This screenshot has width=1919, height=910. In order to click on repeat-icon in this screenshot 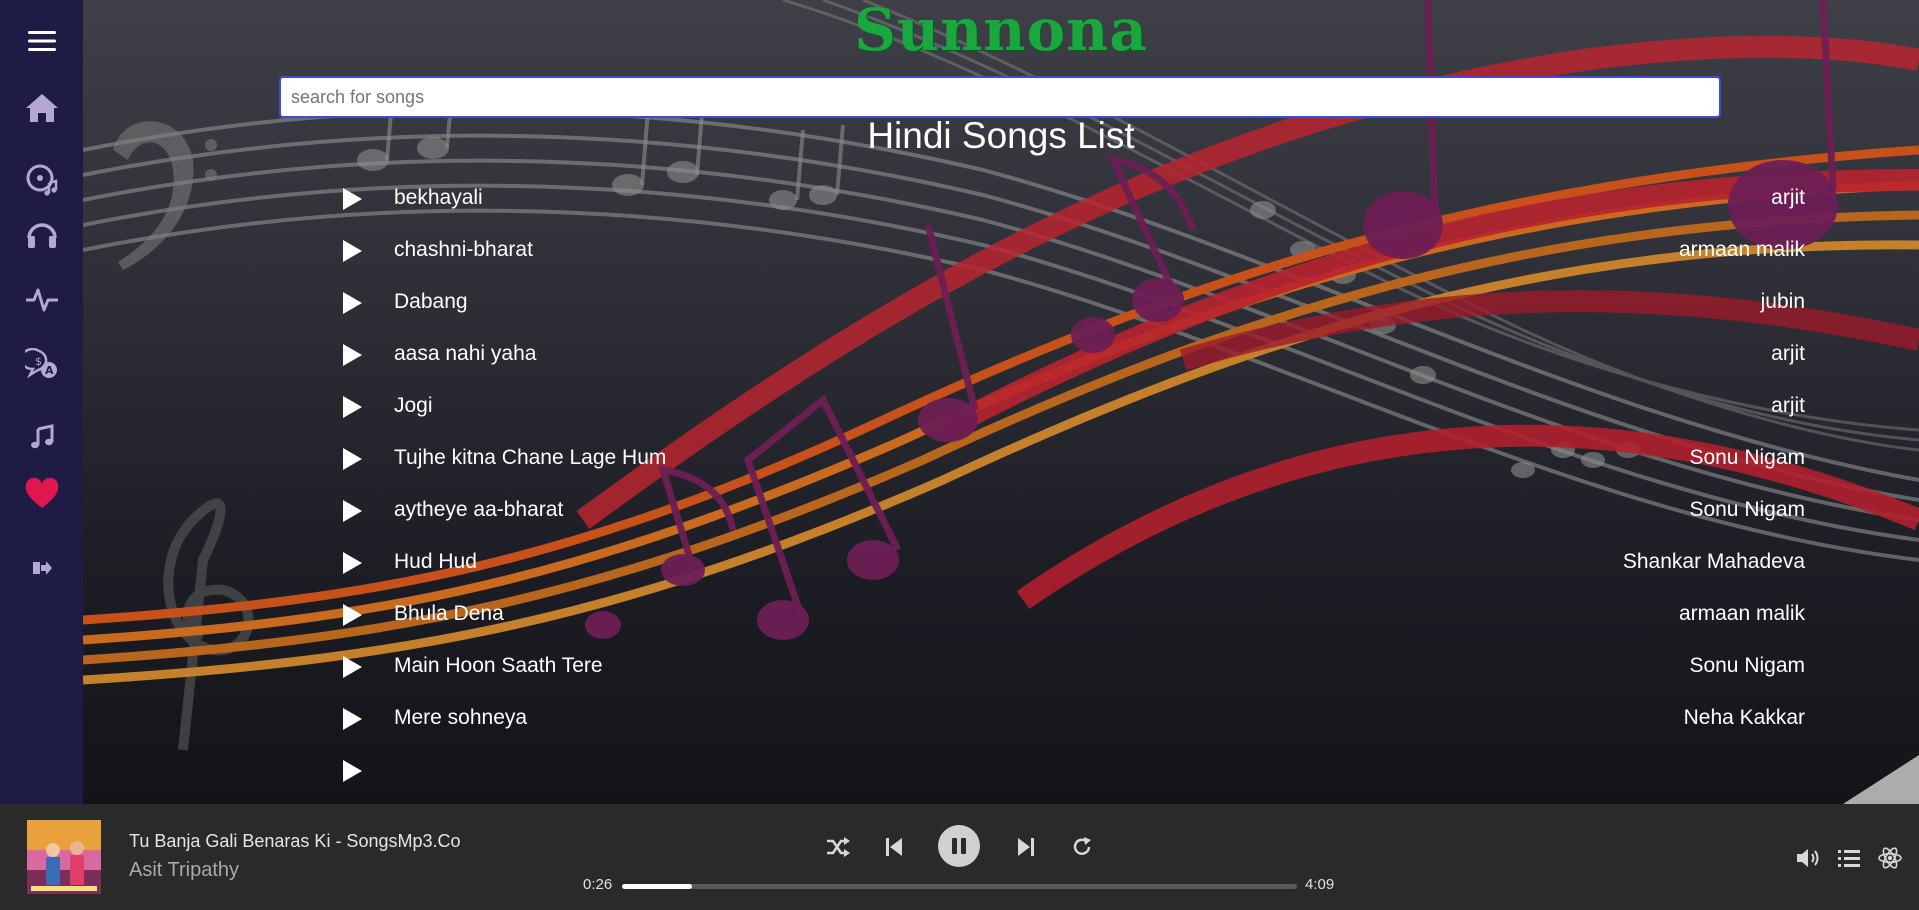, I will do `click(1082, 847)`.